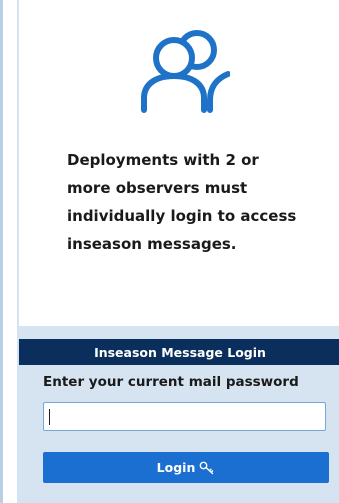 The height and width of the screenshot is (503, 339). What do you see at coordinates (1, 251) in the screenshot?
I see `left-border` at bounding box center [1, 251].